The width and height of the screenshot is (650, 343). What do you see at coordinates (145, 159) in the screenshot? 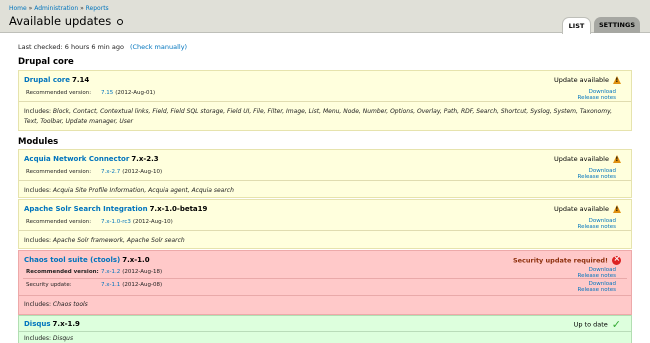
I see `project-version: 7.x-2.3` at bounding box center [145, 159].